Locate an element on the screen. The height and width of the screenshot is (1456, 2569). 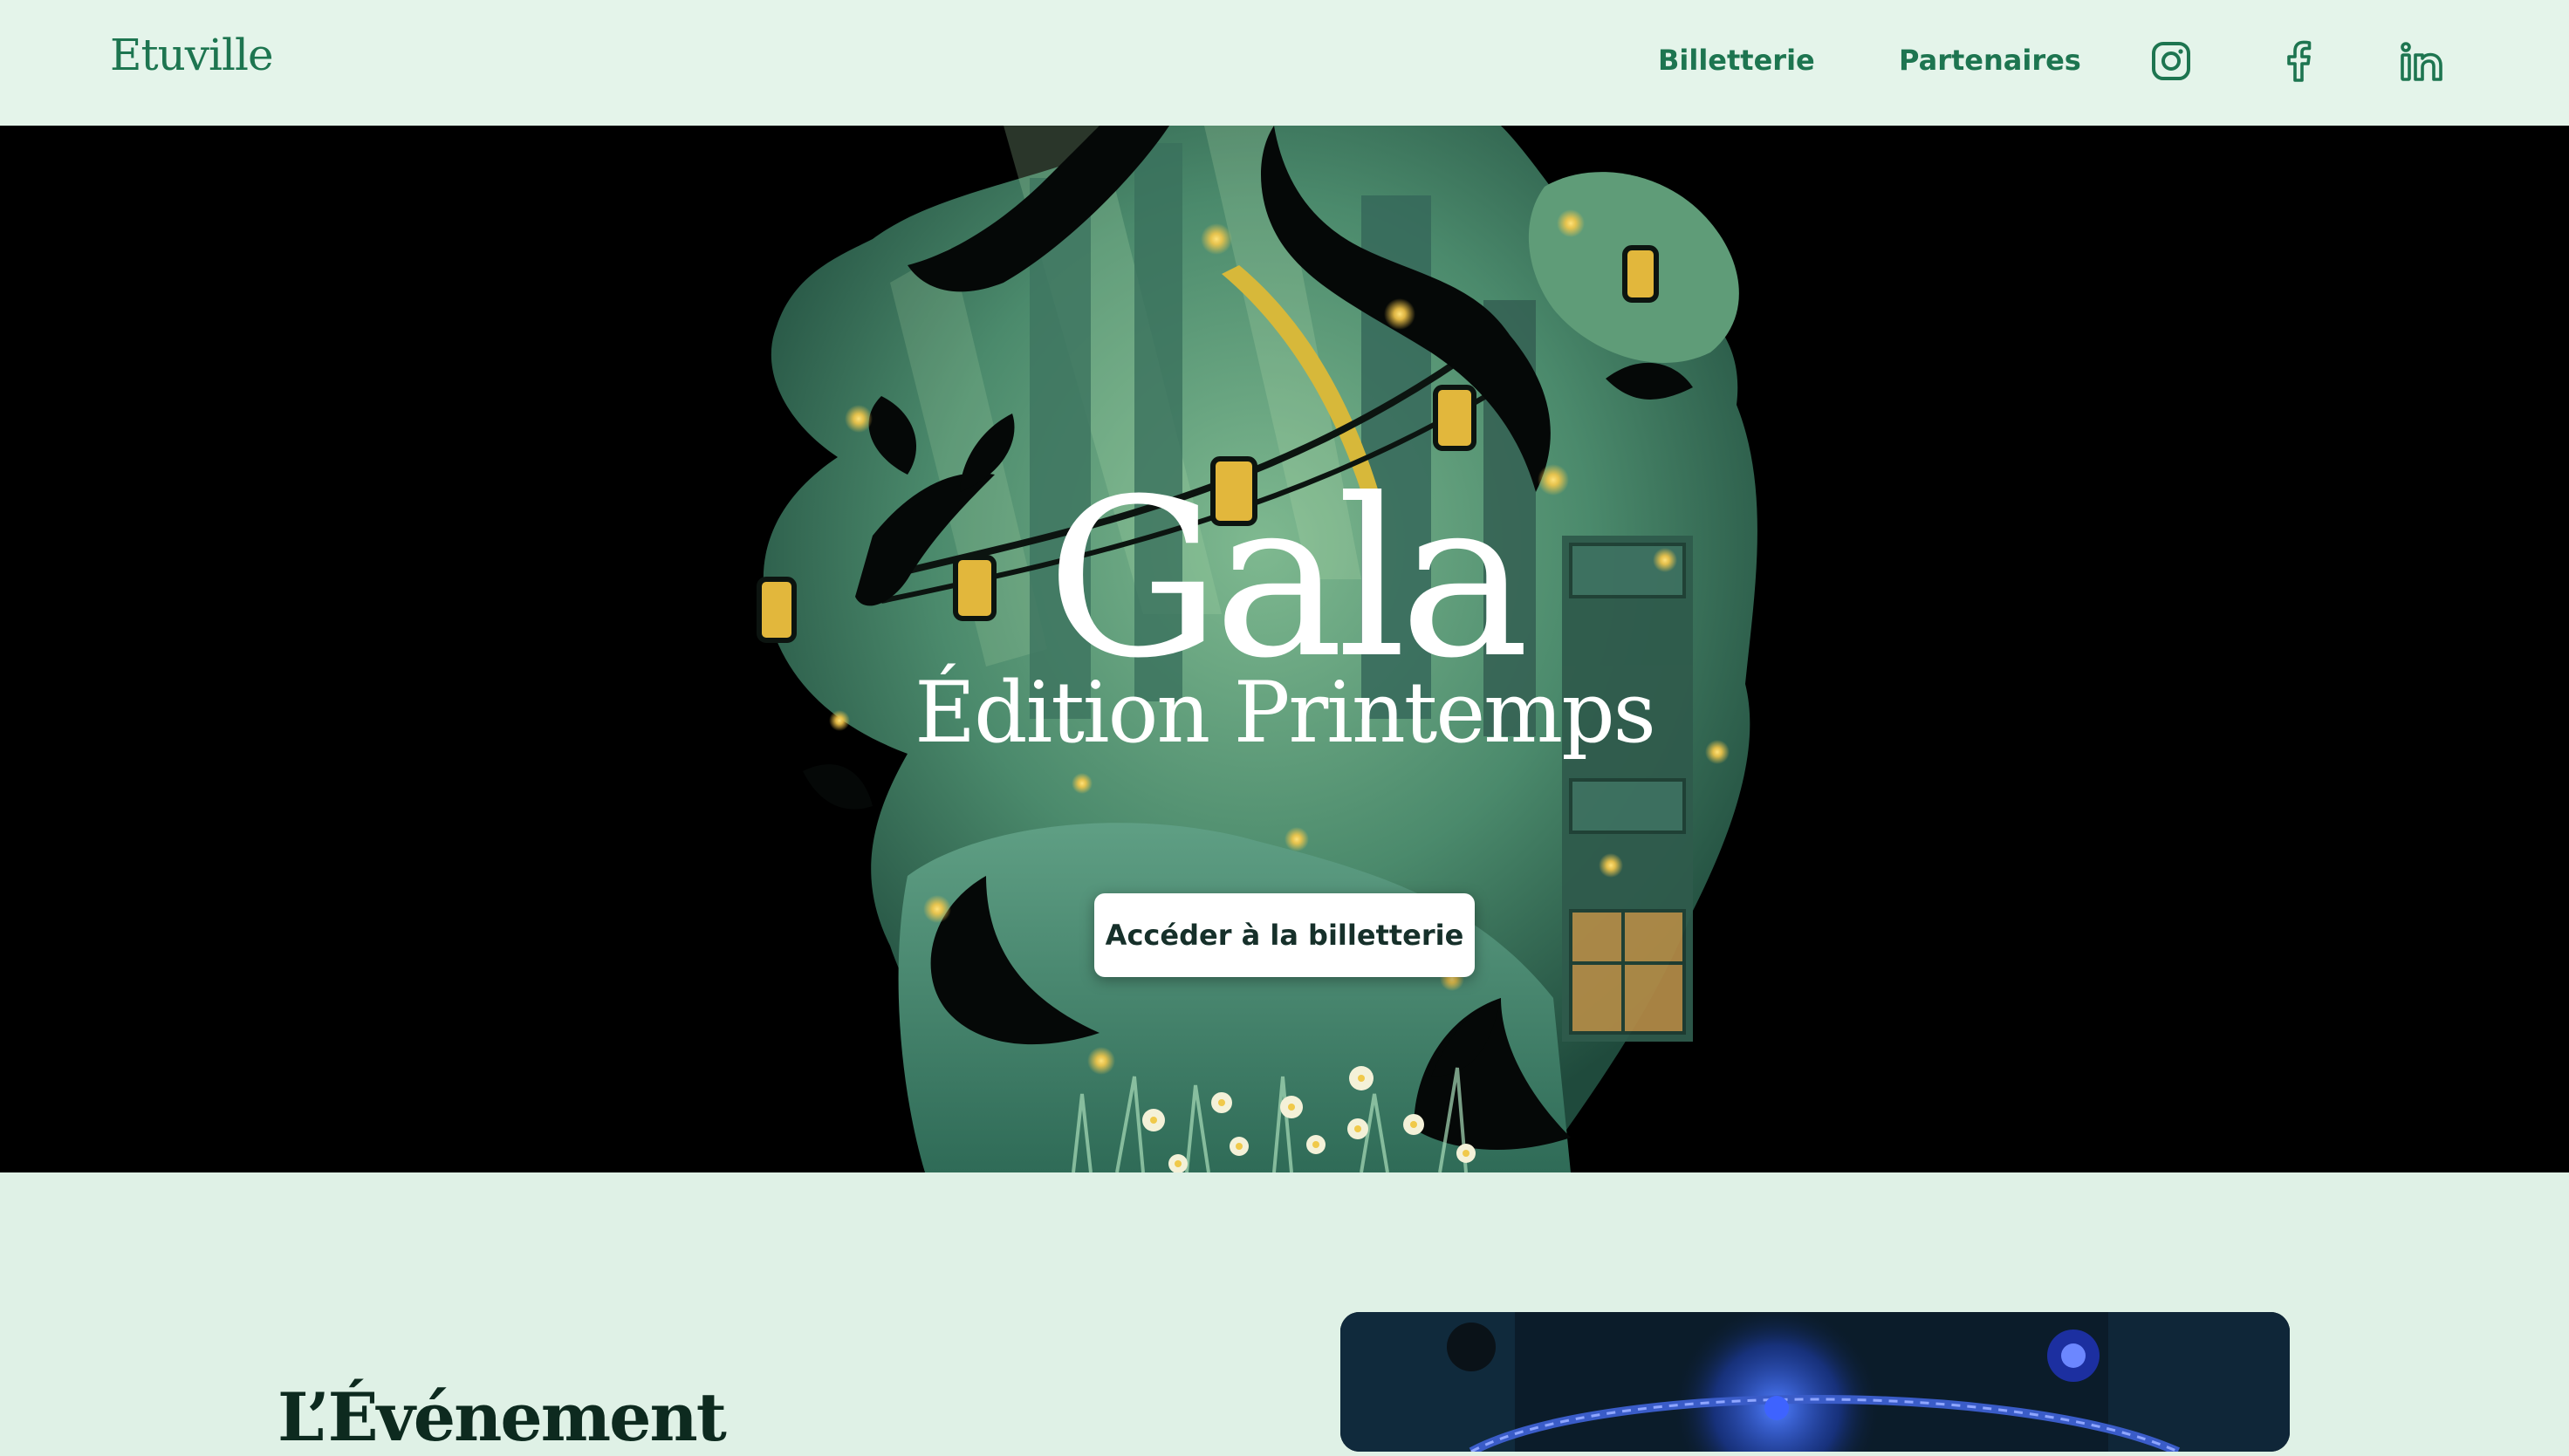
event-section-title: L’Événement is located at coordinates (502, 1417).